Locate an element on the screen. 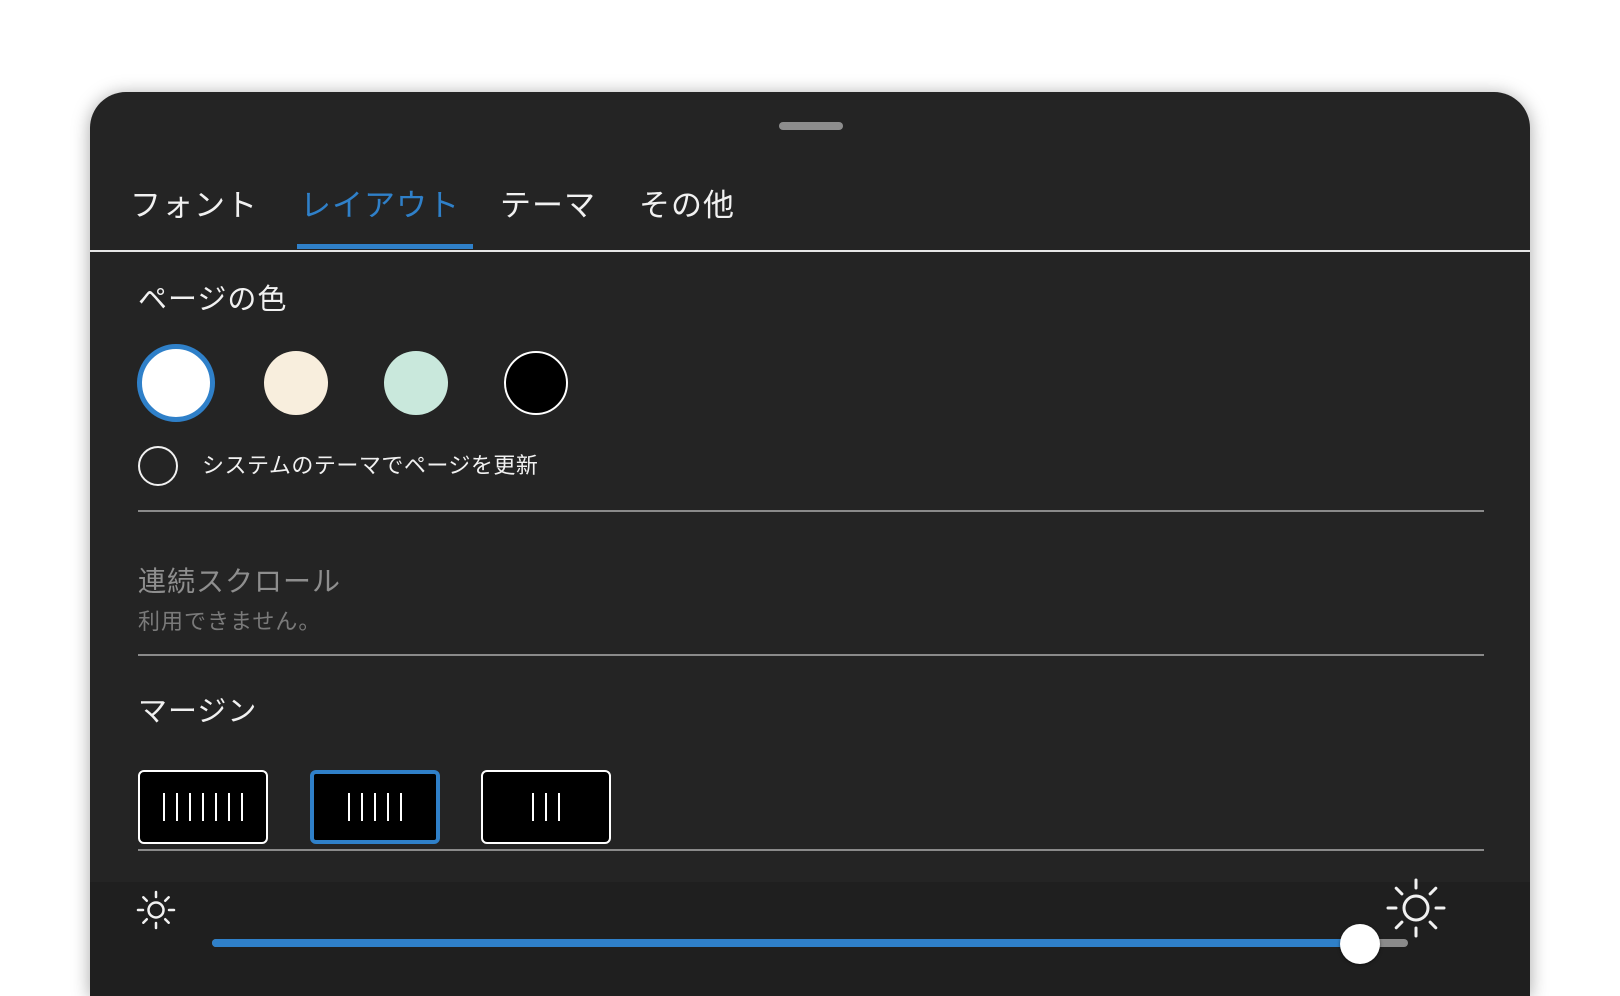 The image size is (1620, 996). tab-layout: レイアウト is located at coordinates (380, 210).